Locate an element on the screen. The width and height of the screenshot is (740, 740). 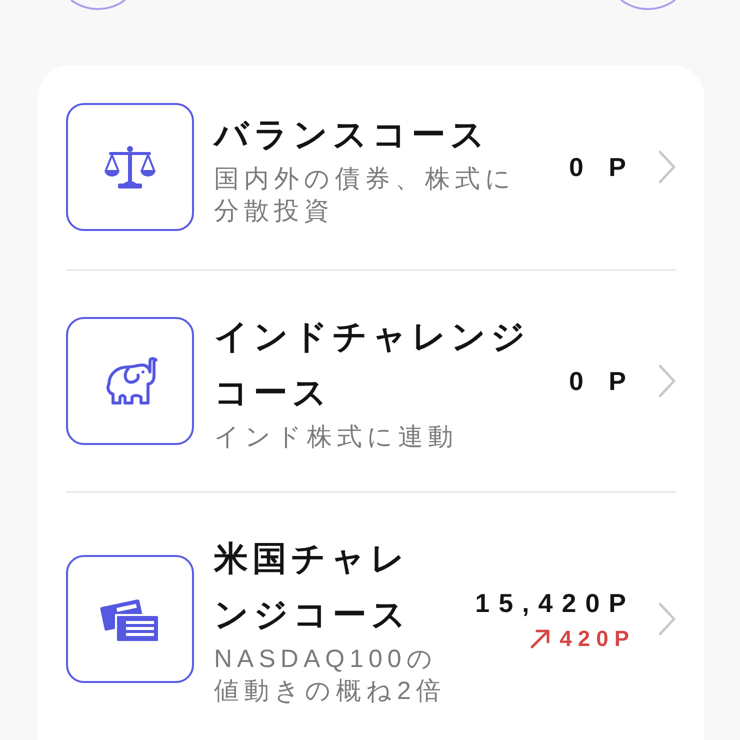
course-description: NASDAQ100の値動きの概ね2倍 is located at coordinates (330, 675).